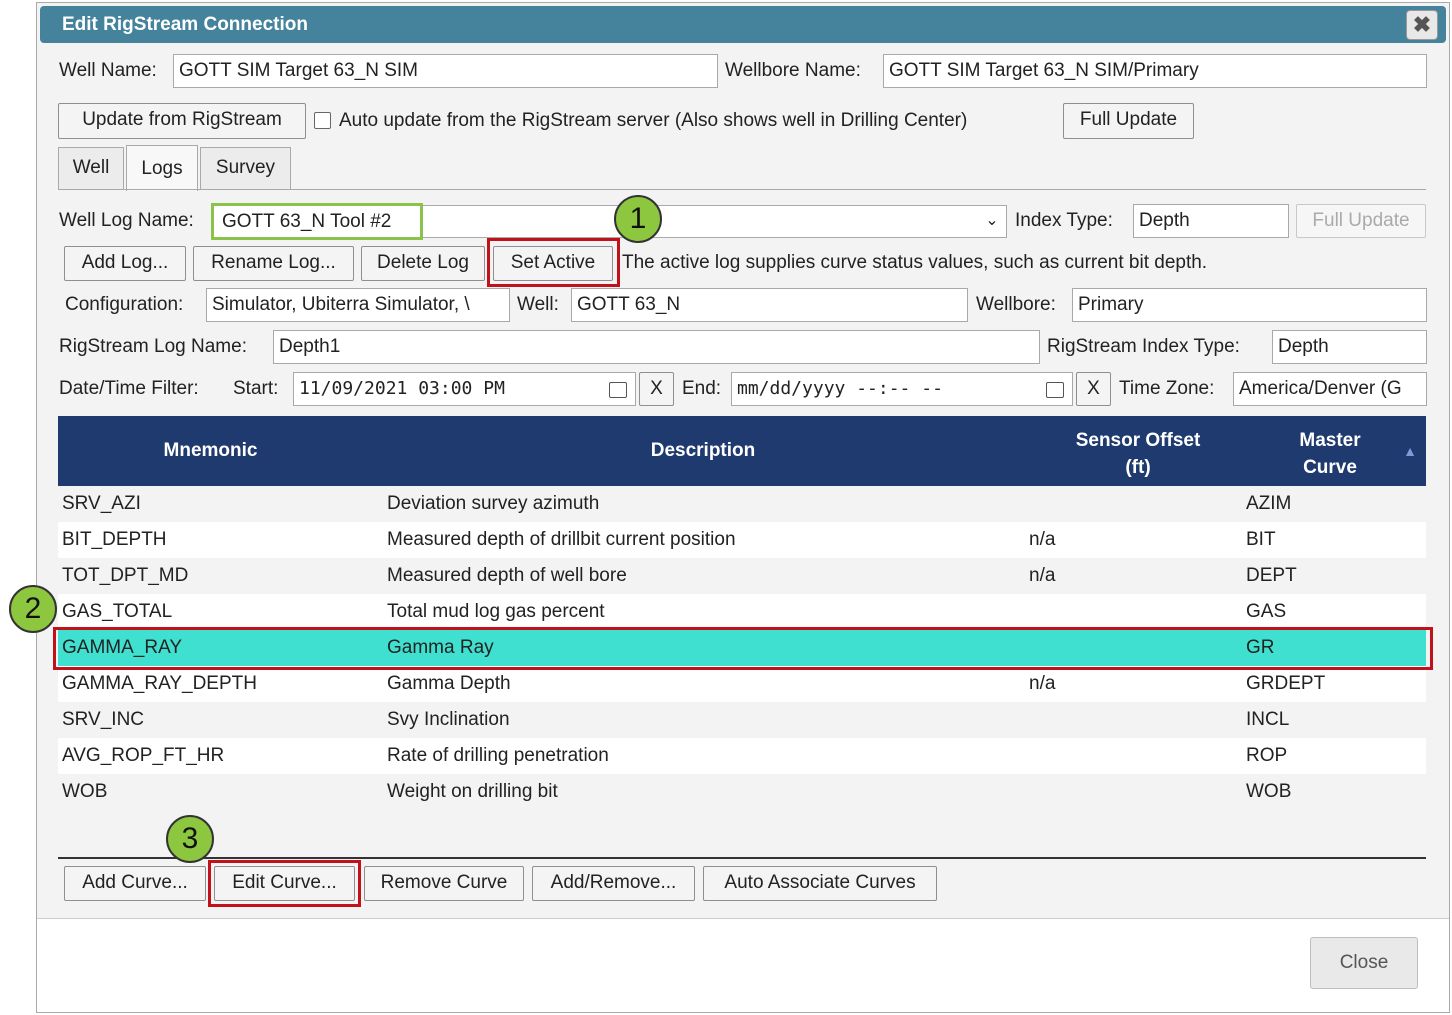  What do you see at coordinates (114, 539) in the screenshot?
I see `cell-mnemonic: BIT_DEPTH` at bounding box center [114, 539].